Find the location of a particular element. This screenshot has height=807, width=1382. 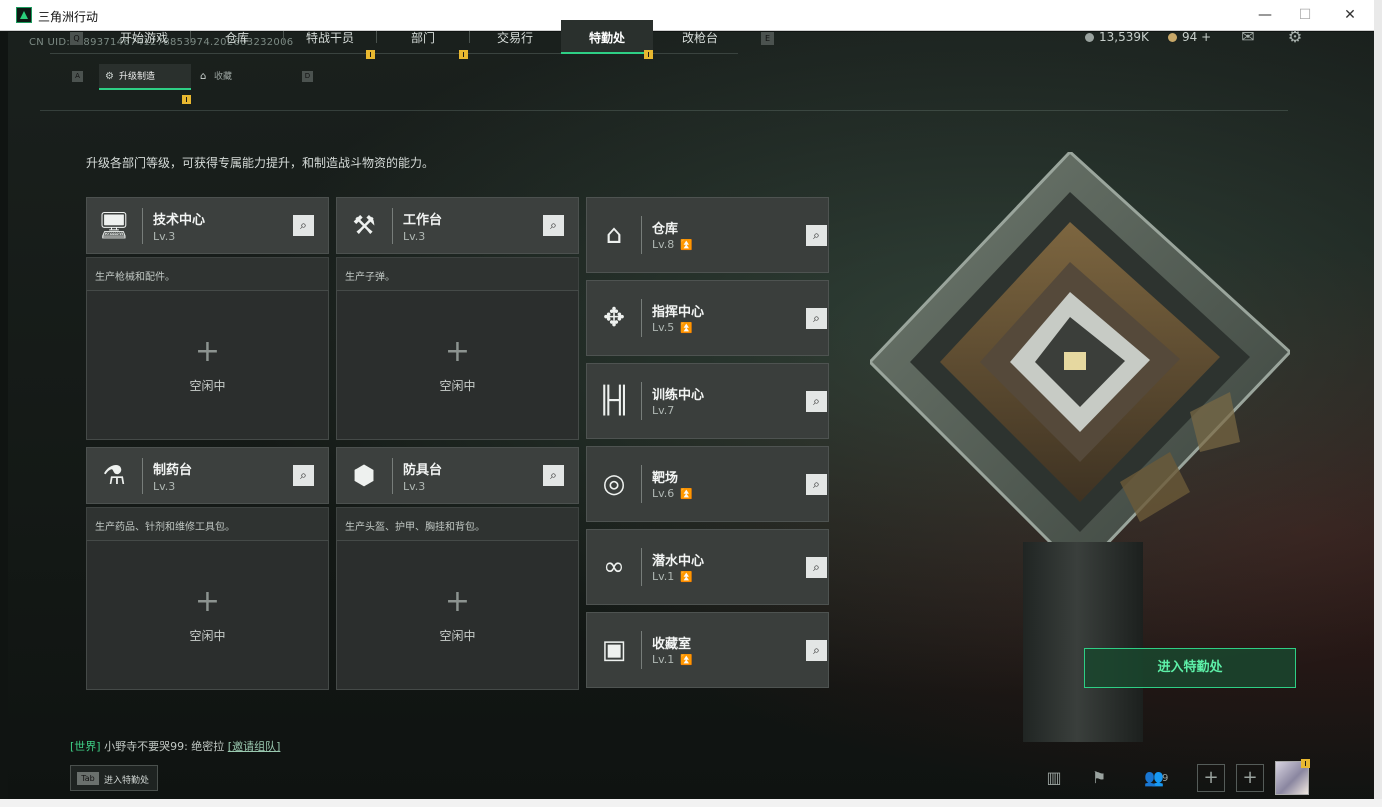

add-currency-icon: + is located at coordinates (1206, 37).